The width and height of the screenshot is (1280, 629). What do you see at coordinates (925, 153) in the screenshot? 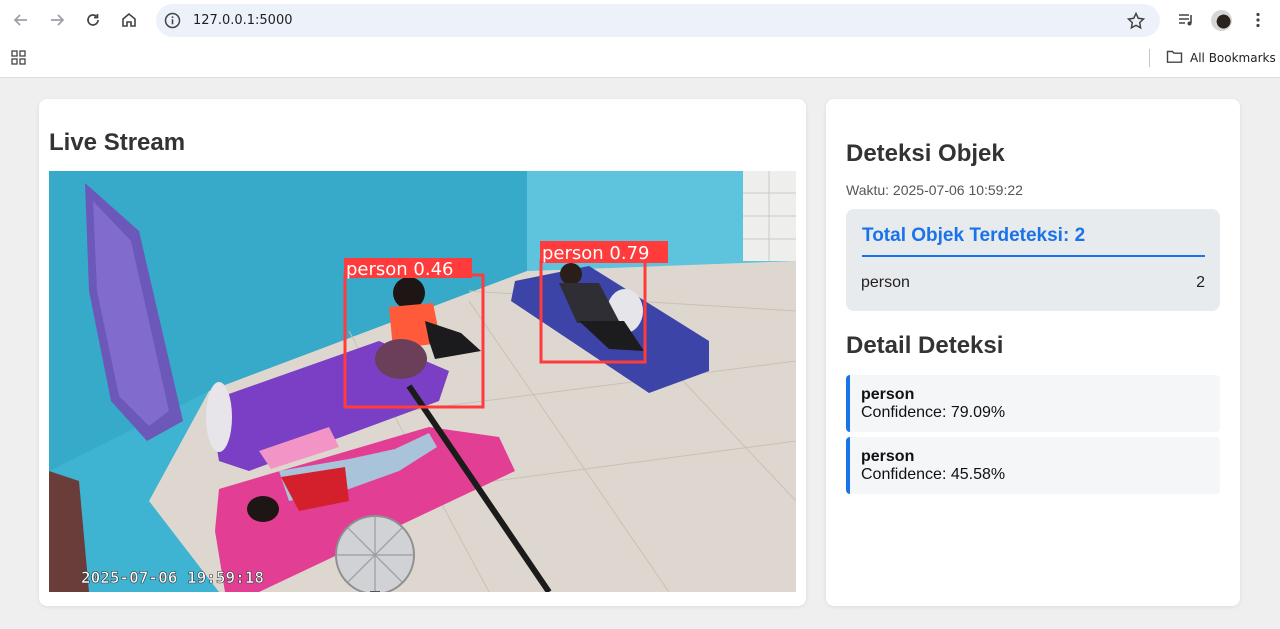
I see `panel-title: Deteksi Objek` at bounding box center [925, 153].